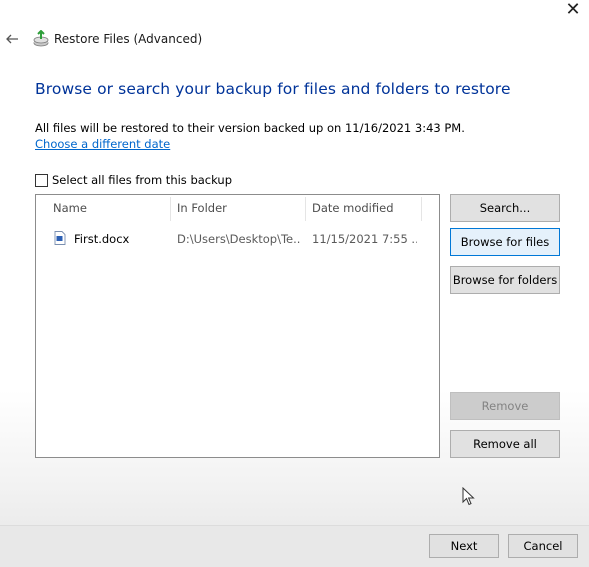 This screenshot has height=567, width=589. I want to click on backup-restore-icon, so click(41, 38).